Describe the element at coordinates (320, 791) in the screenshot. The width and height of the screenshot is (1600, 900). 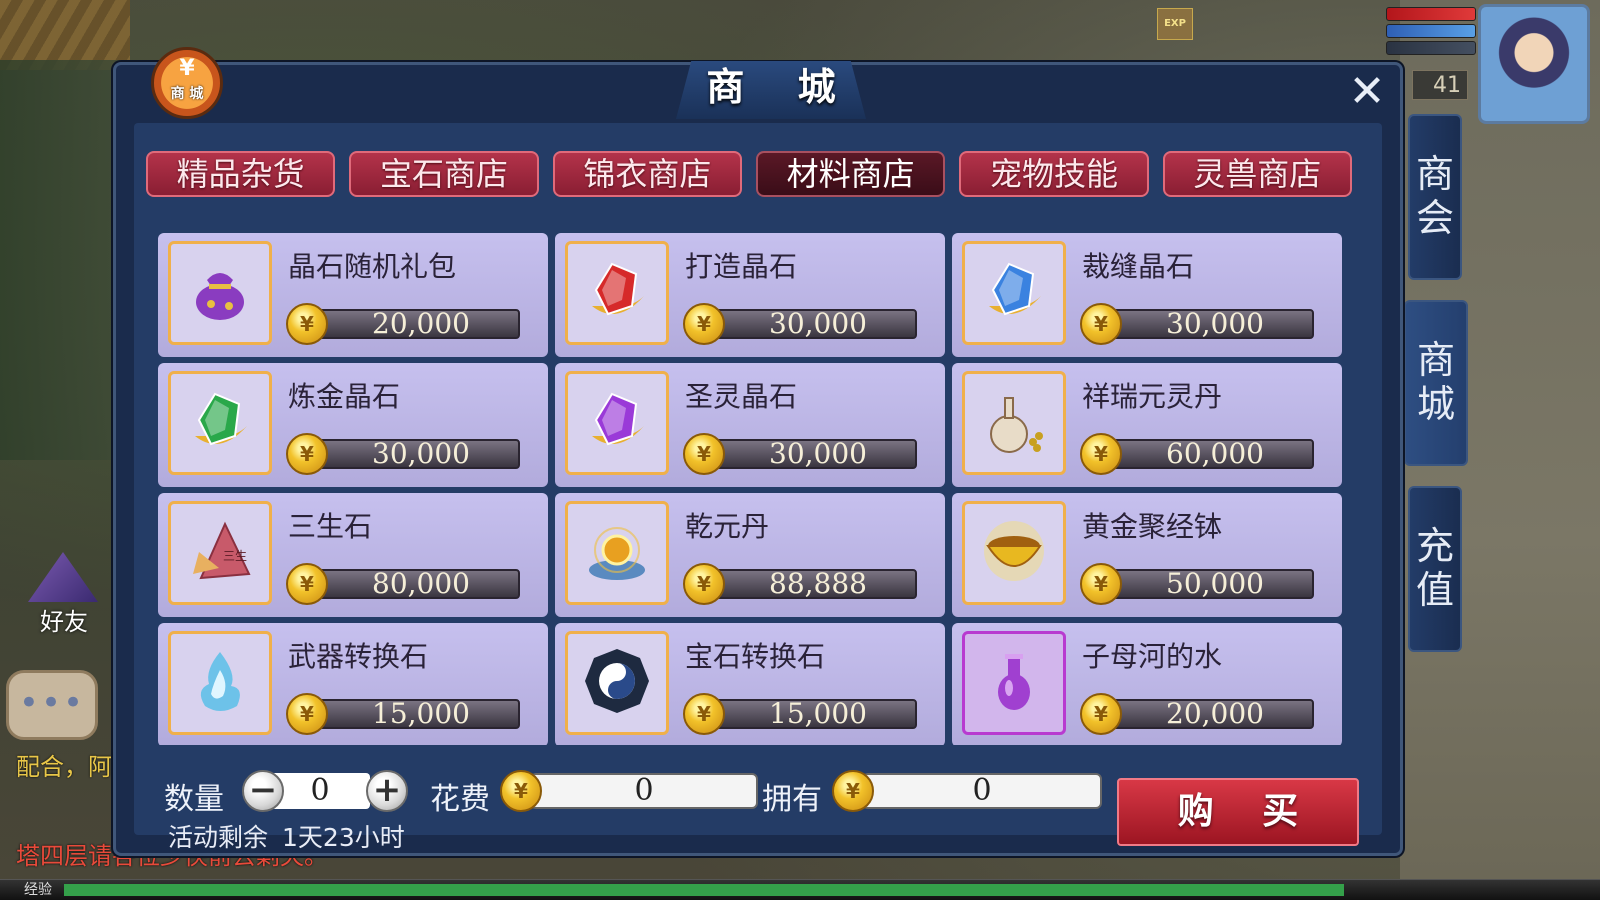
I see `quantity-input: 0` at that location.